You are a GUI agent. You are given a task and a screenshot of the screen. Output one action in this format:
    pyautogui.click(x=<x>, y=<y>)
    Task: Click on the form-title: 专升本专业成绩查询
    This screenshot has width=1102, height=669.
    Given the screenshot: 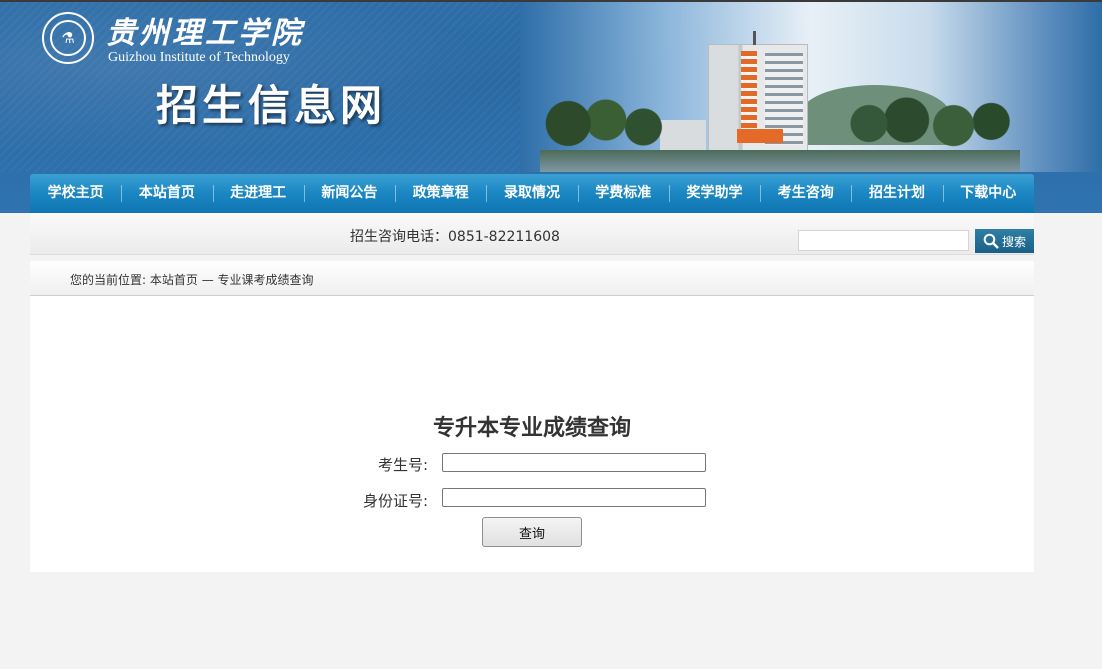 What is the action you would take?
    pyautogui.click(x=531, y=428)
    